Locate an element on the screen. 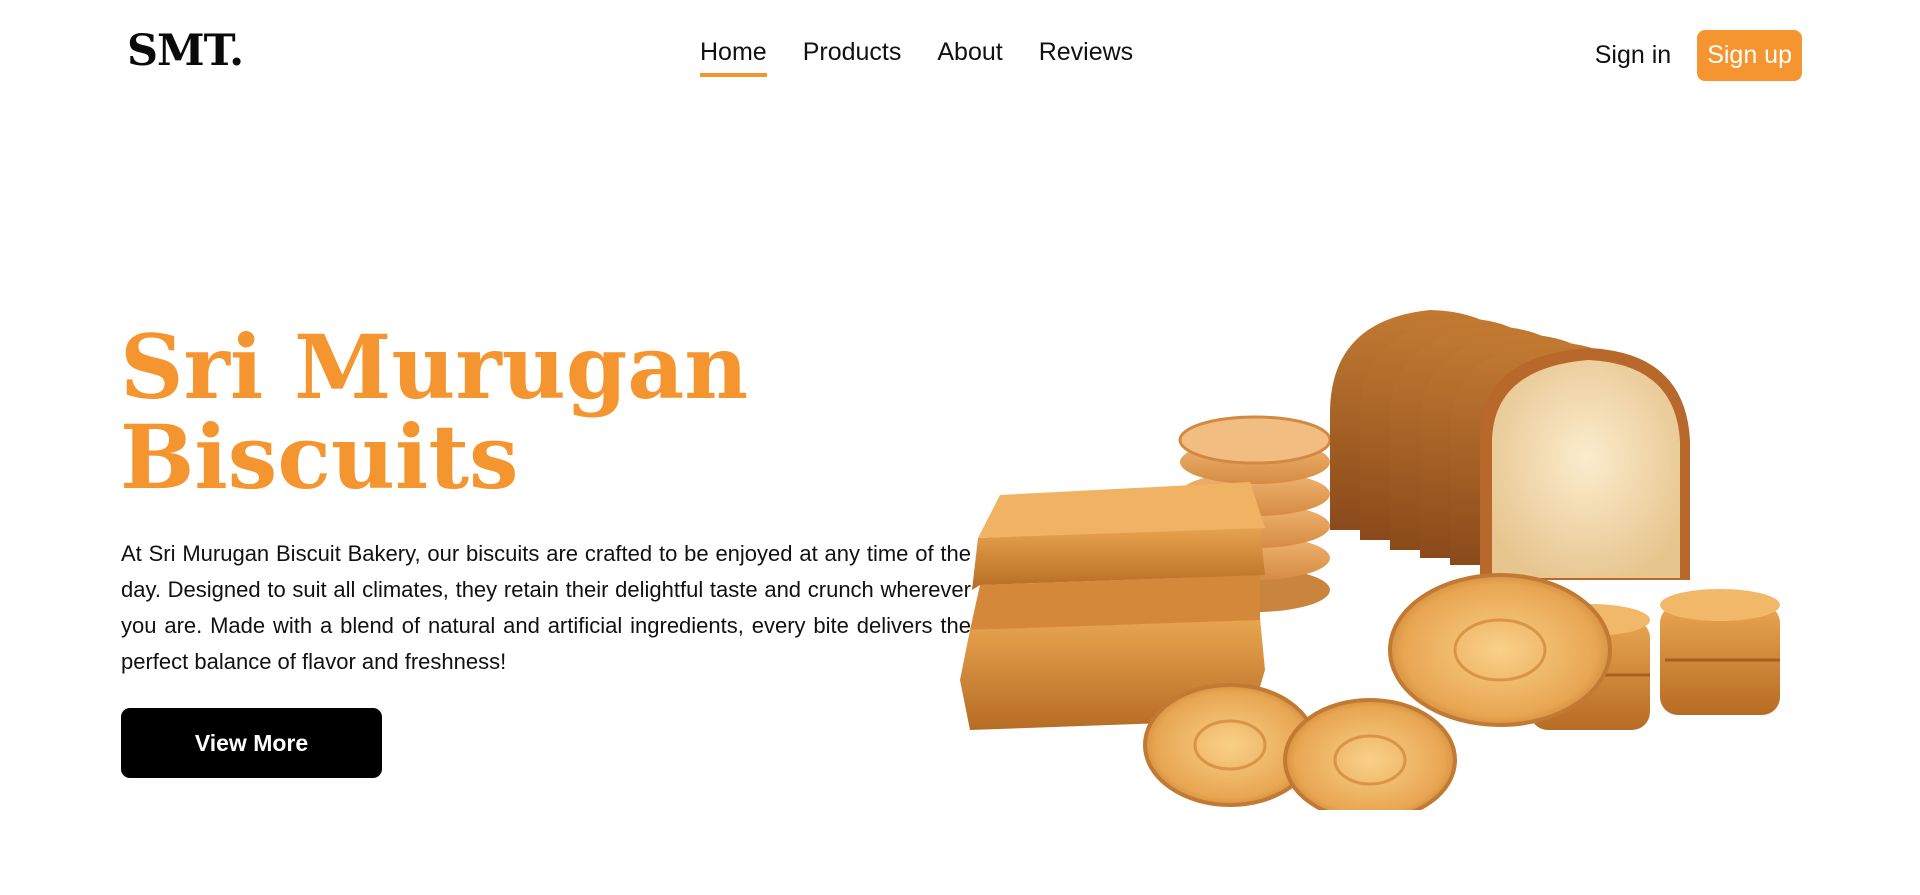 Image resolution: width=1920 pixels, height=895 pixels. hero-title-line1: Sri Murugan is located at coordinates (434, 367).